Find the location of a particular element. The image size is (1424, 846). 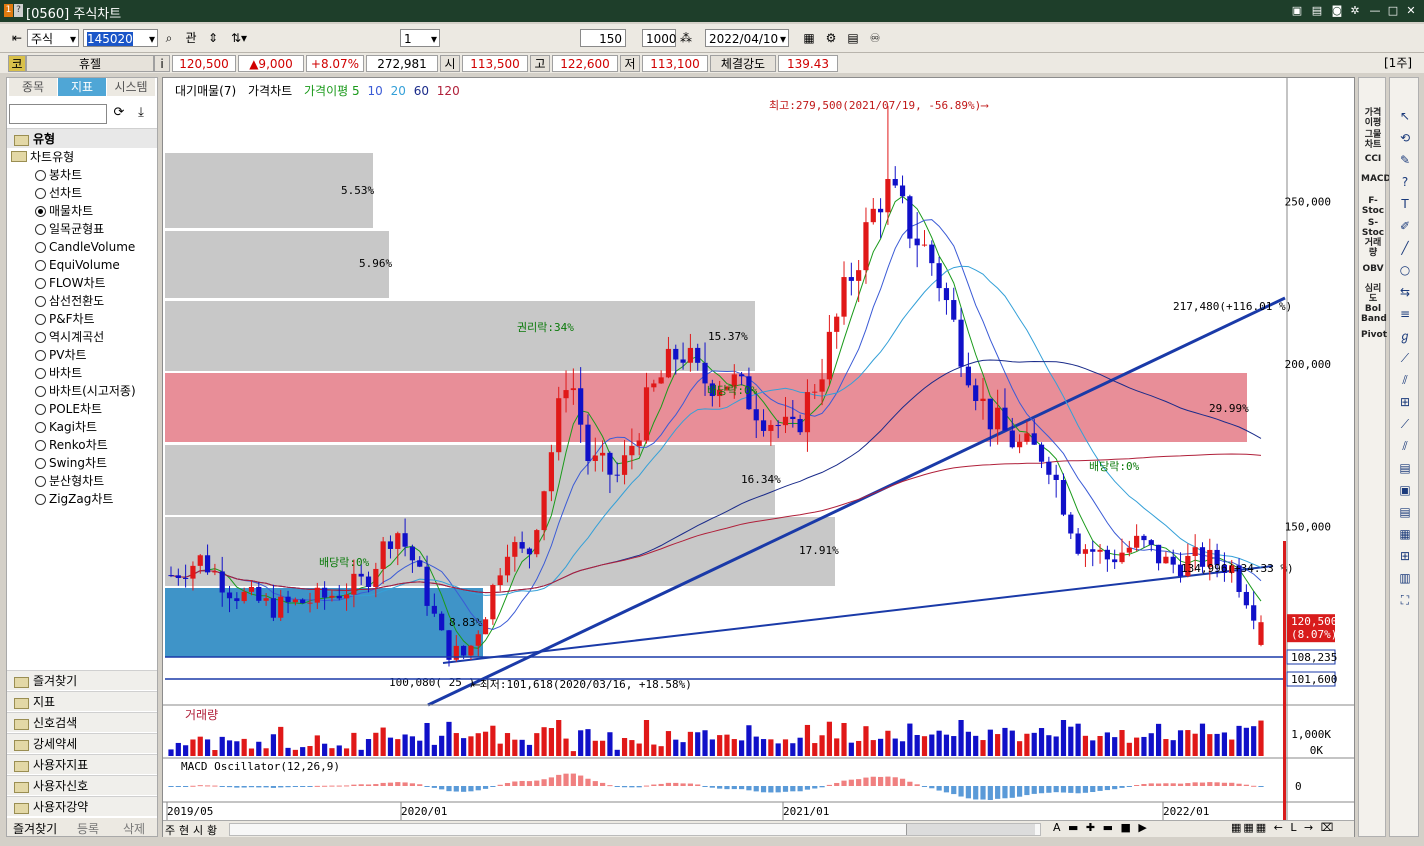

scroll-thumb is located at coordinates (970, 829).